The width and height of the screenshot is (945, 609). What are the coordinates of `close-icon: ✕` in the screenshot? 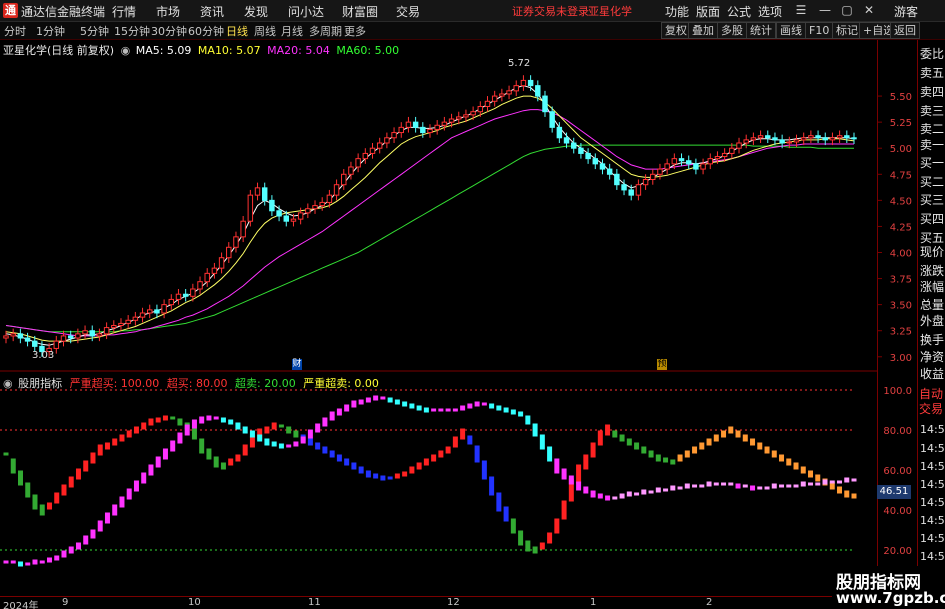 It's located at (869, 10).